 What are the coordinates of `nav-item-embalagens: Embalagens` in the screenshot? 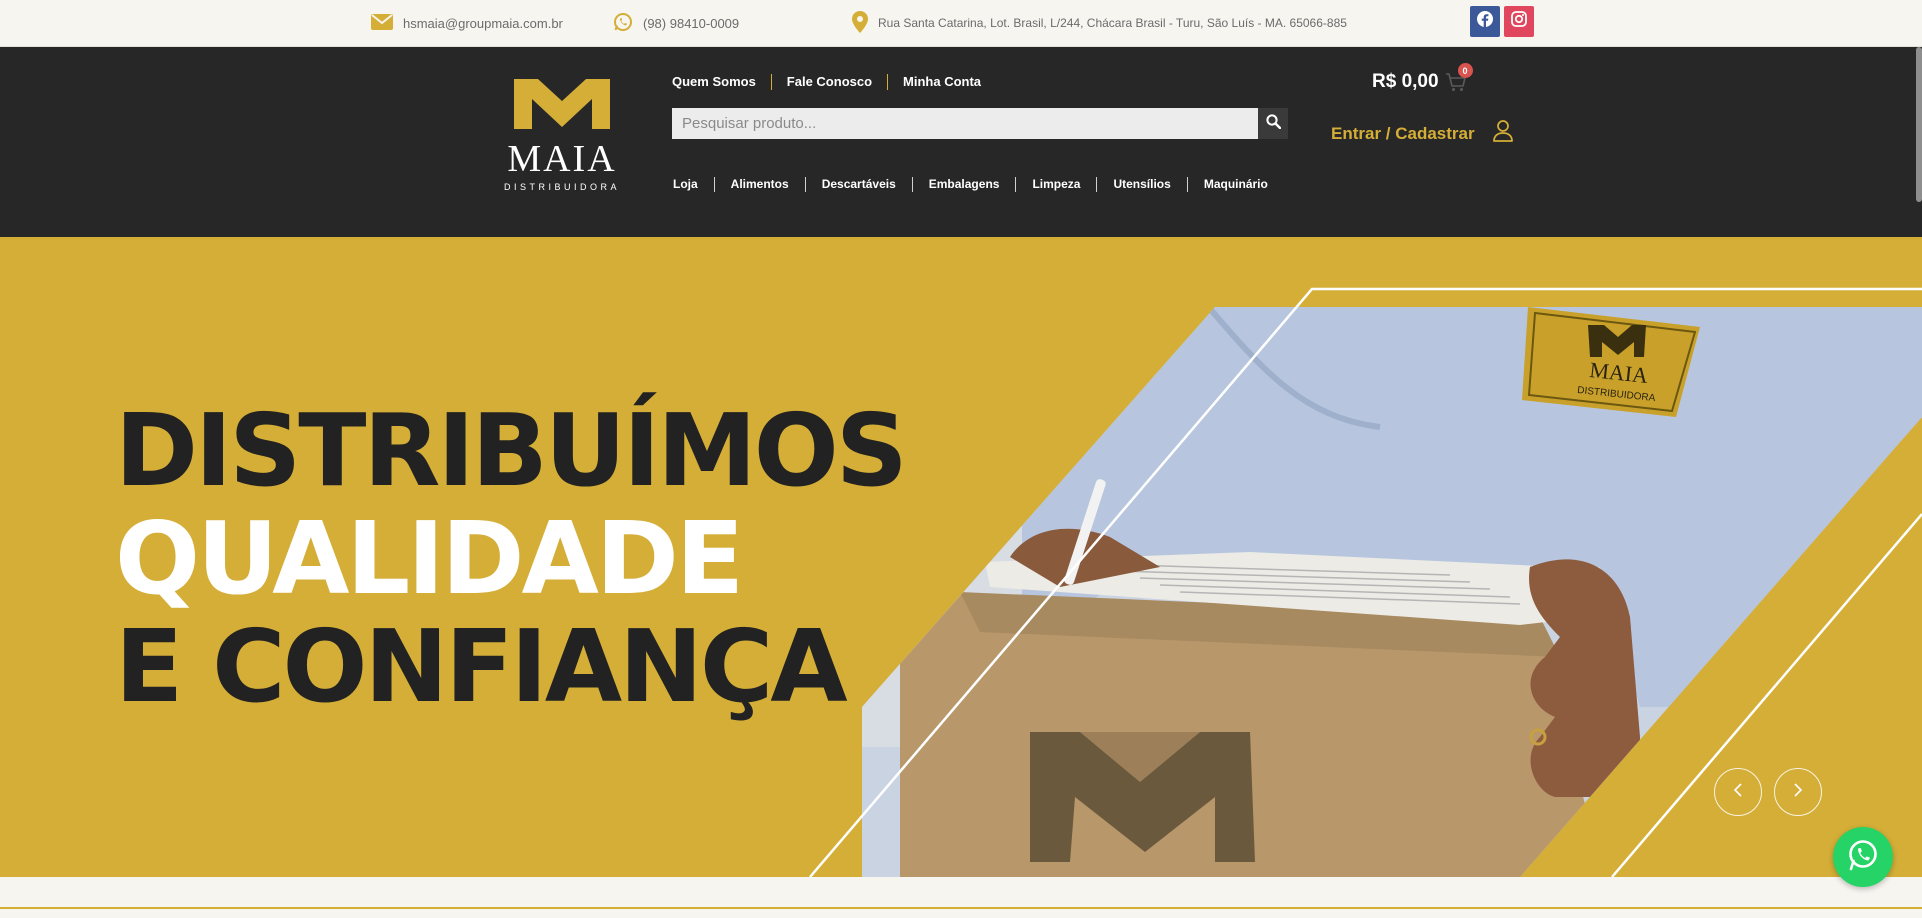 It's located at (963, 184).